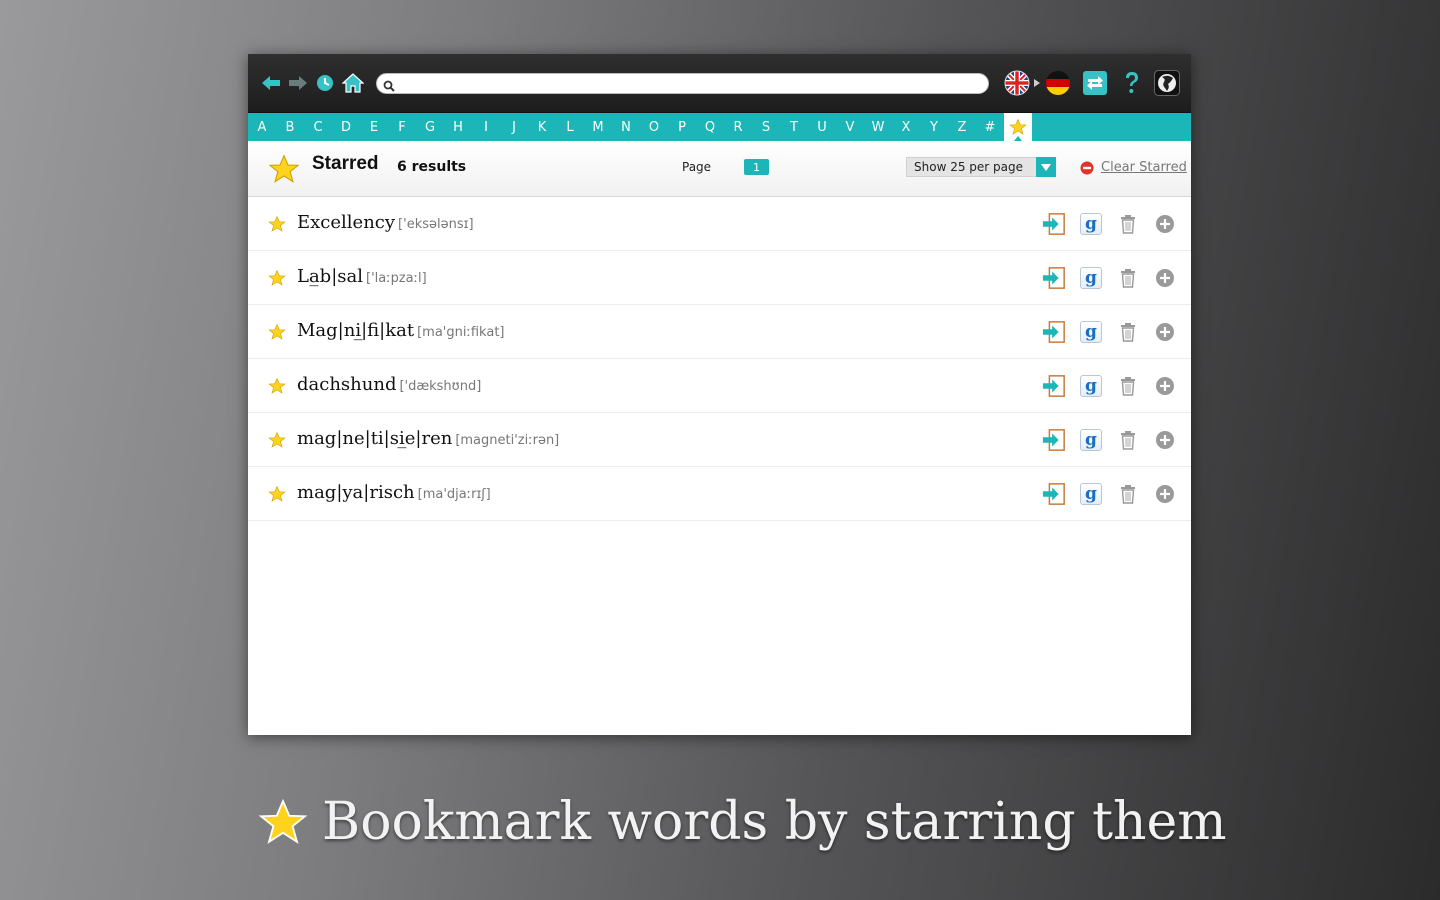 The image size is (1440, 900). What do you see at coordinates (710, 127) in the screenshot?
I see `letter-tab: Q` at bounding box center [710, 127].